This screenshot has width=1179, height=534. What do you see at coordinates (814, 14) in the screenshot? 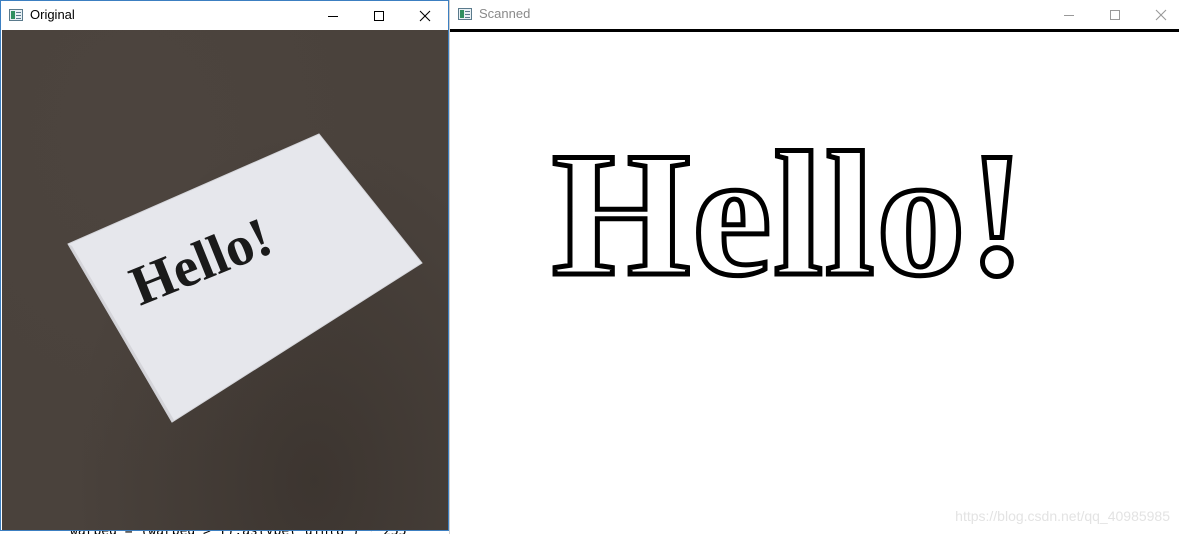
I see `scanned-titlebar: Scanned` at bounding box center [814, 14].